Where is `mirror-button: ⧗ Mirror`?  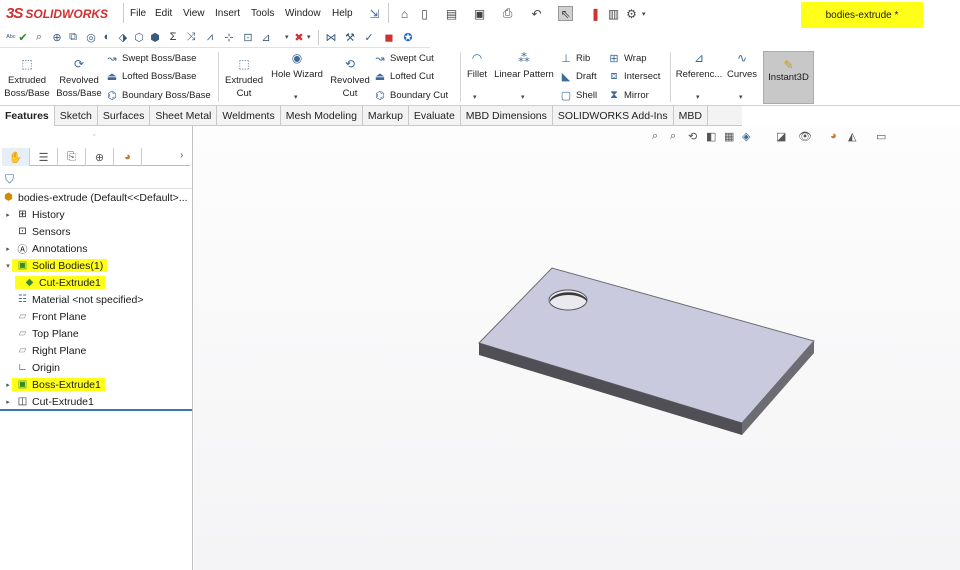 mirror-button: ⧗ Mirror is located at coordinates (628, 95).